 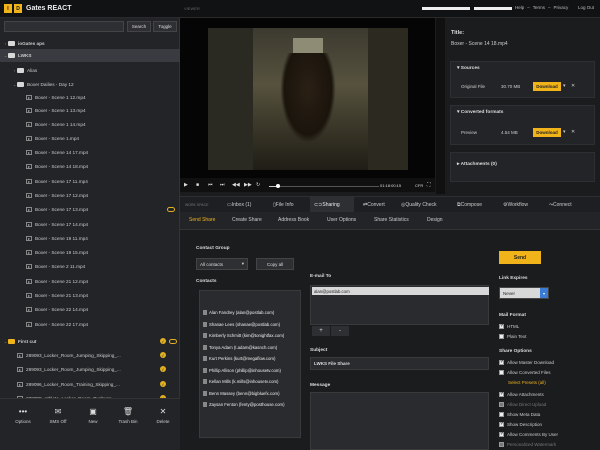 I want to click on fullscreen-icon: ⛶, so click(x=429, y=185).